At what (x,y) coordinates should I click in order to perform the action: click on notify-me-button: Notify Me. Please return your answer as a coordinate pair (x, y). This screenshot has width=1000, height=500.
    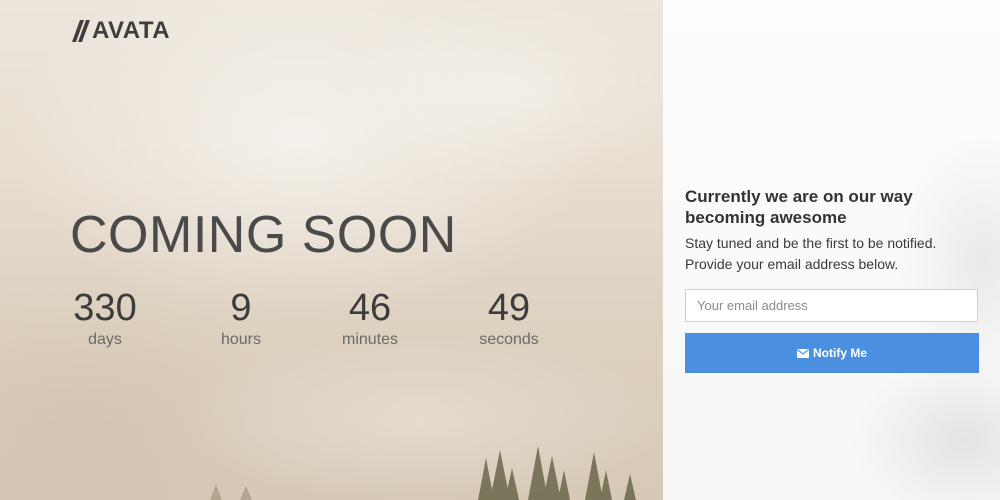
    Looking at the image, I should click on (832, 353).